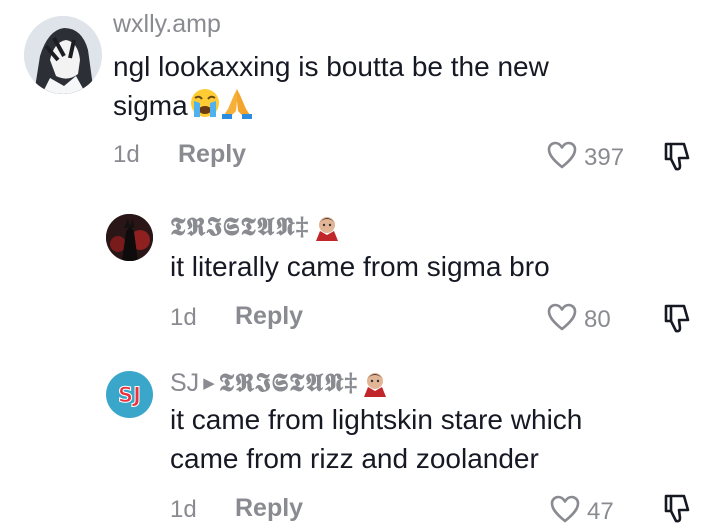 The image size is (720, 529). Describe the element at coordinates (331, 66) in the screenshot. I see `comment-text-line: ngl lookaxxing is boutta be the new` at that location.